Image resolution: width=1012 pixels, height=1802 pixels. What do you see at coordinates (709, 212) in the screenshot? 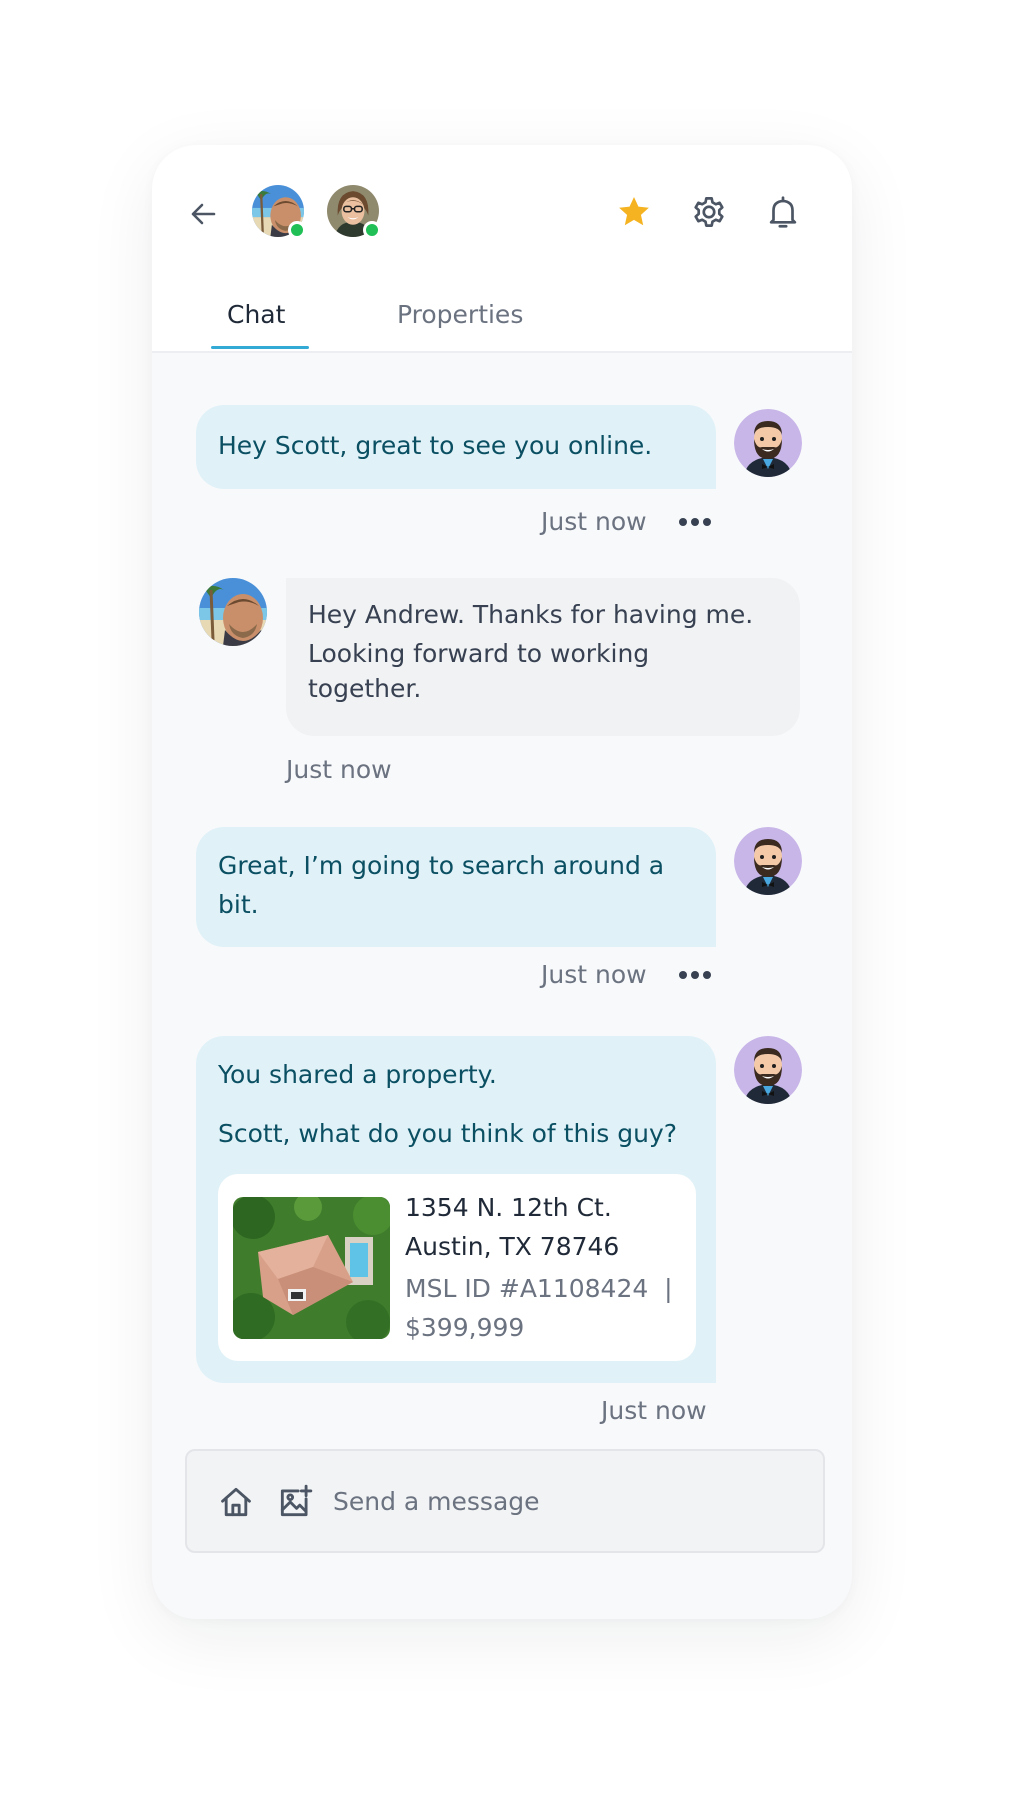
I see `gear-icon` at bounding box center [709, 212].